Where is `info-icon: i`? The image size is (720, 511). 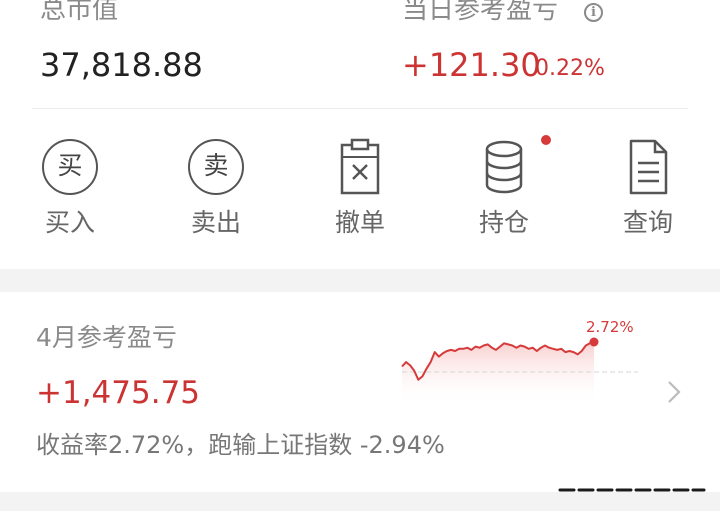
info-icon: i is located at coordinates (593, 12).